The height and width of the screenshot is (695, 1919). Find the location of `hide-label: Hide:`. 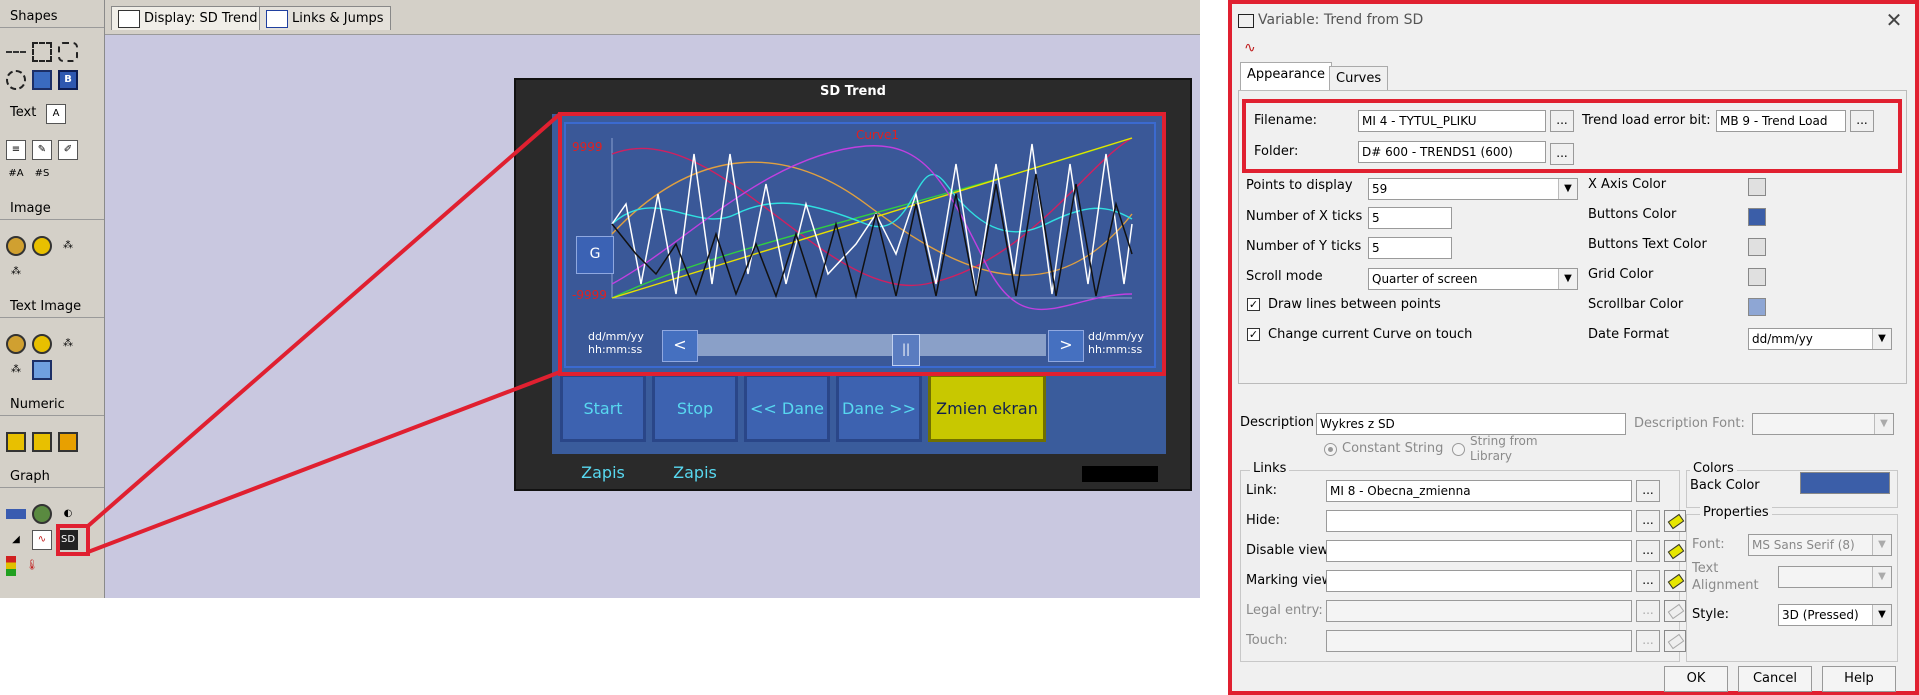

hide-label: Hide: is located at coordinates (1263, 520).